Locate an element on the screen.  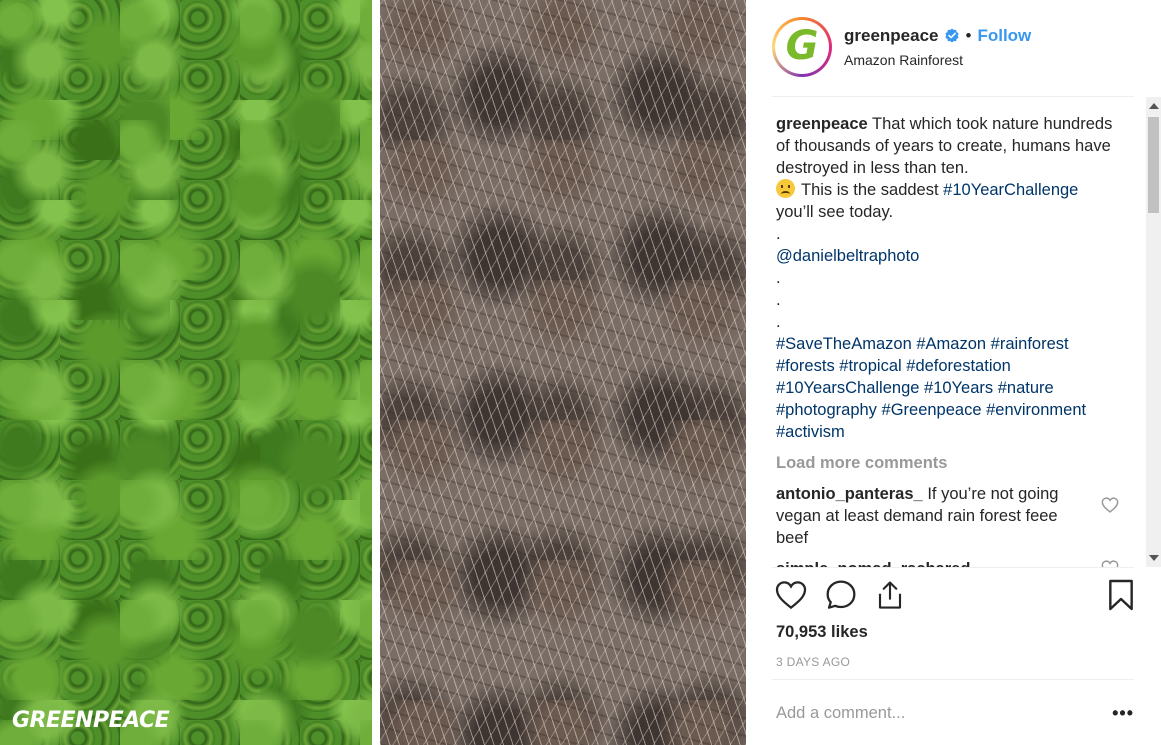
caption-username: greenpeace is located at coordinates (822, 124).